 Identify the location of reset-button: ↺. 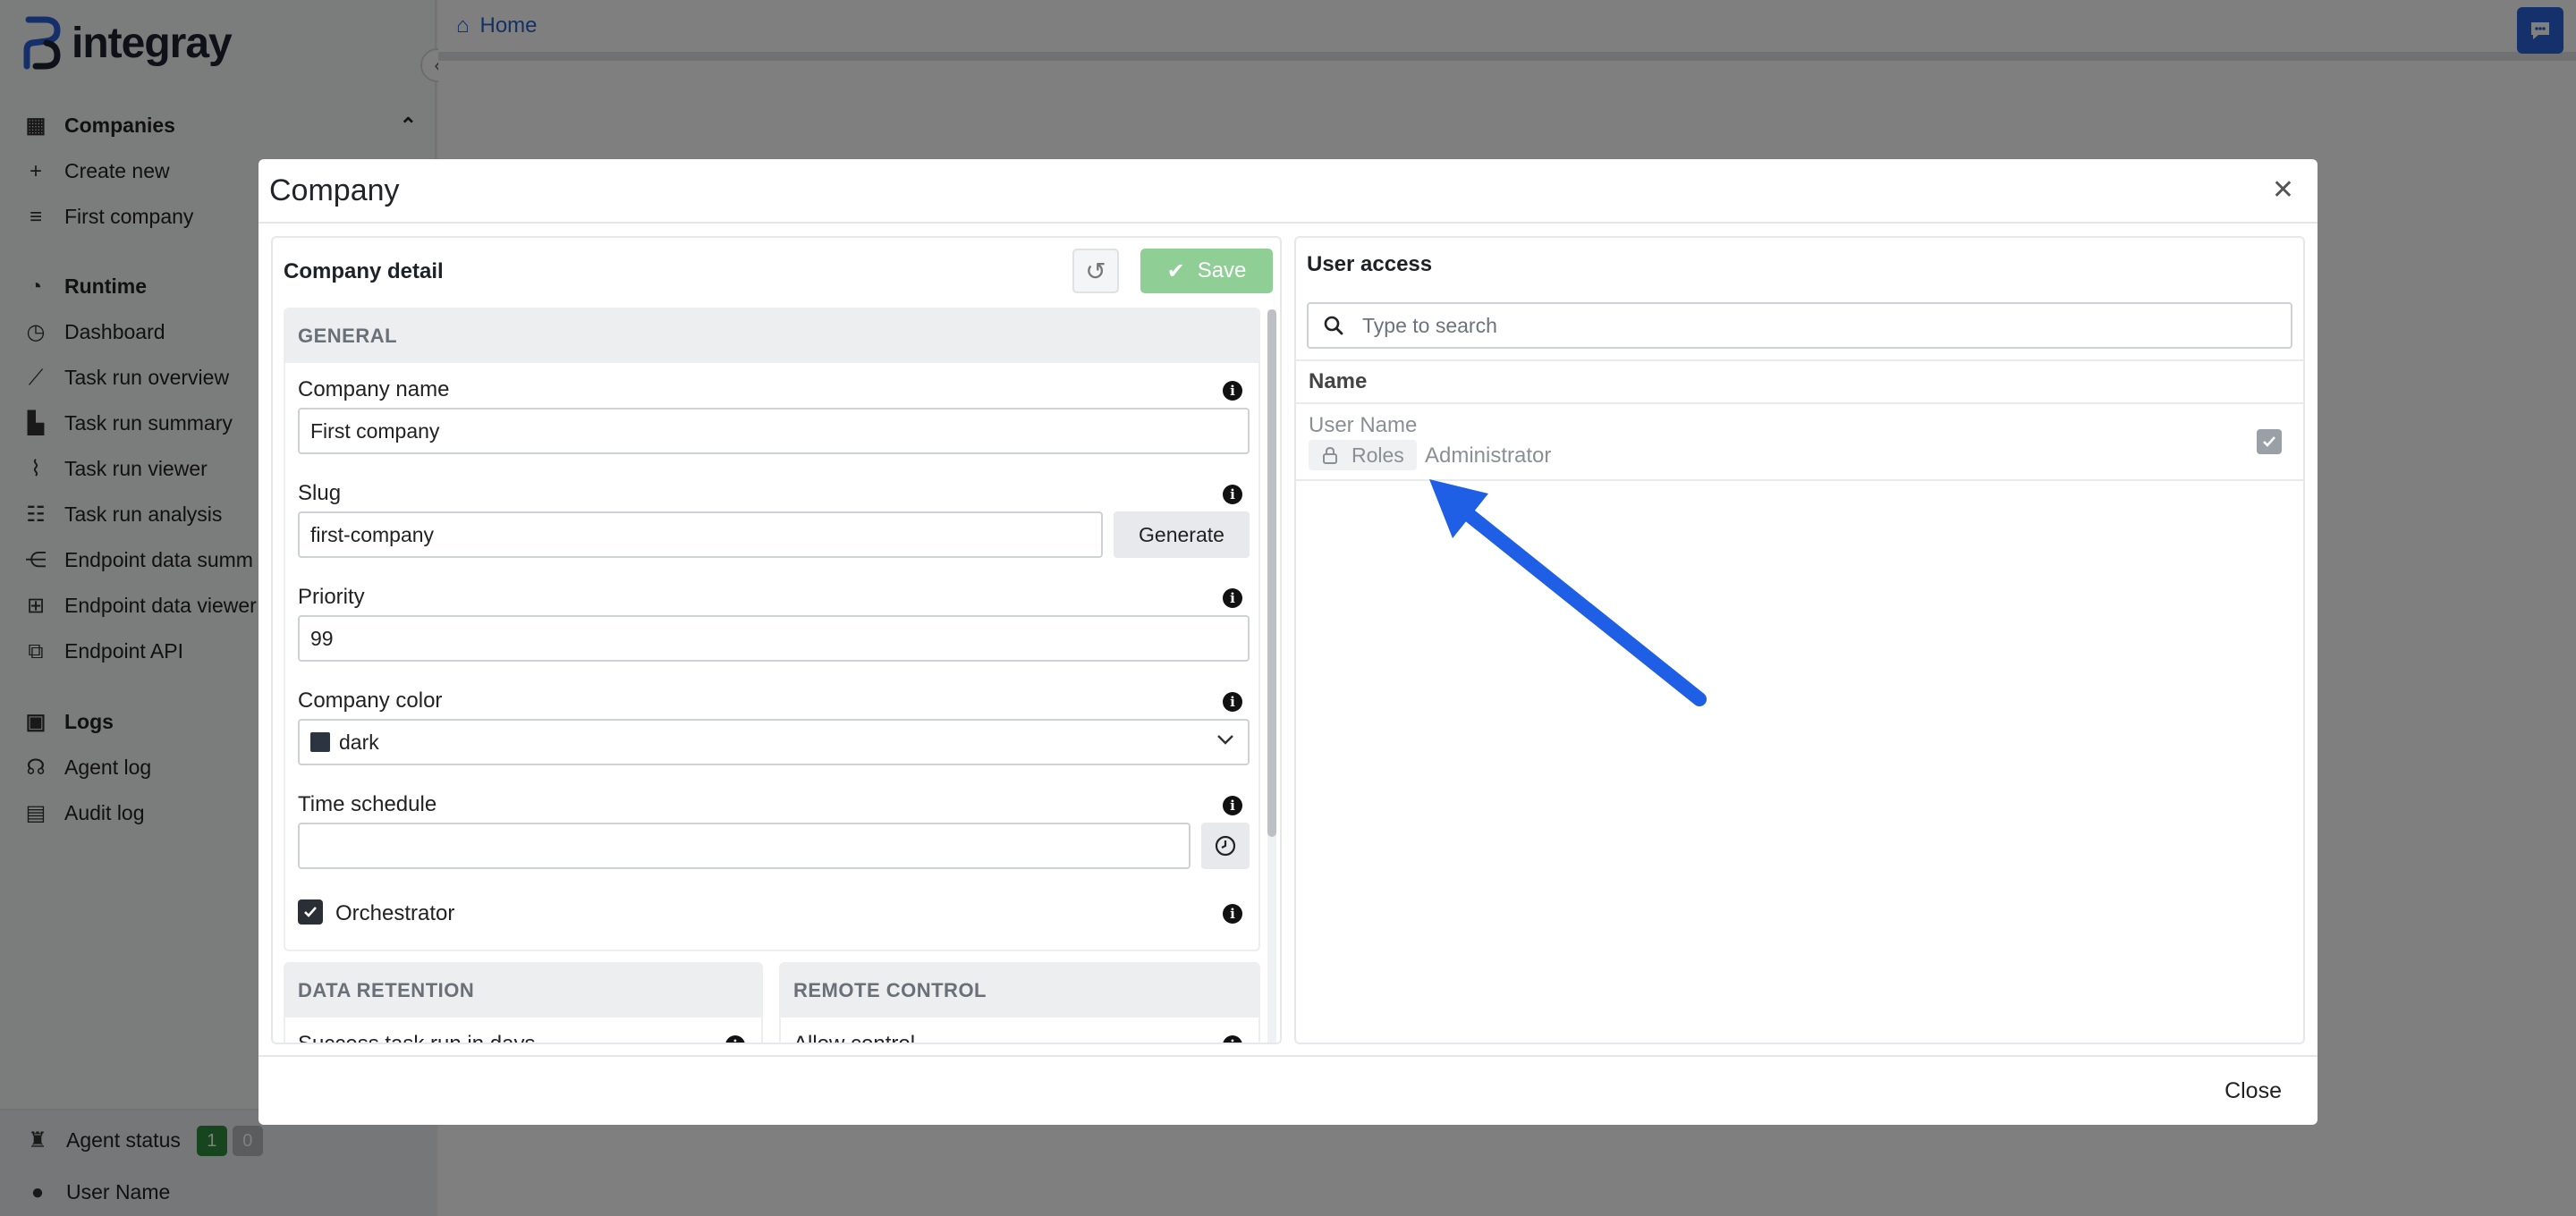
(1095, 271).